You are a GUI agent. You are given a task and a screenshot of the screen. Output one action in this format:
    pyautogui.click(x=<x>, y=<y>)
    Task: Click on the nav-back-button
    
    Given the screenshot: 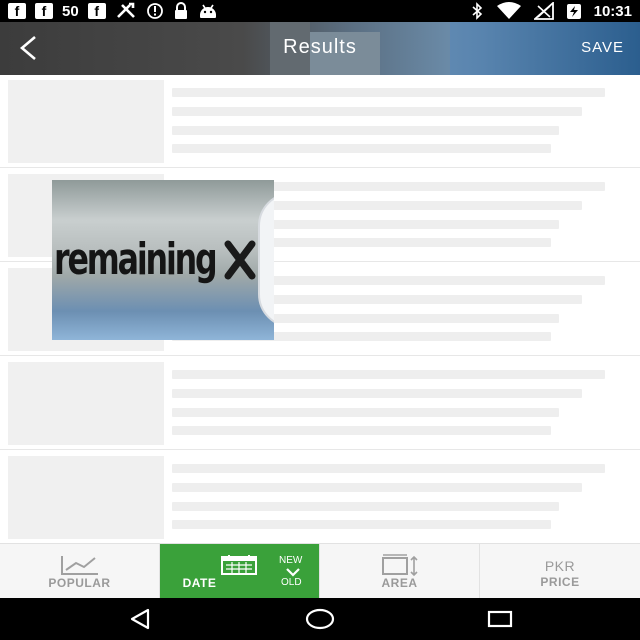 What is the action you would take?
    pyautogui.click(x=140, y=619)
    